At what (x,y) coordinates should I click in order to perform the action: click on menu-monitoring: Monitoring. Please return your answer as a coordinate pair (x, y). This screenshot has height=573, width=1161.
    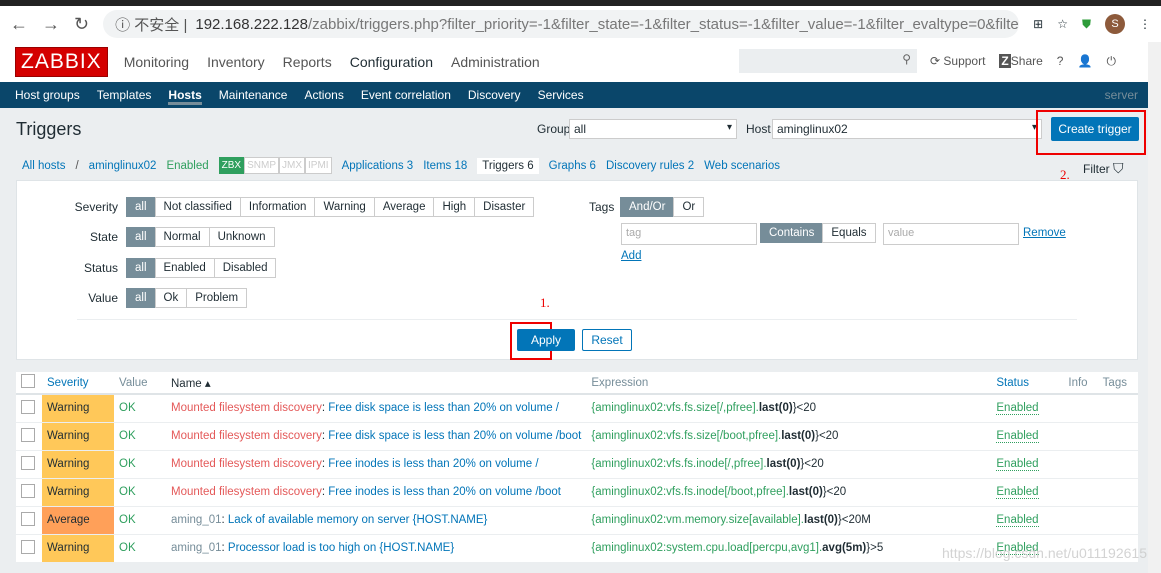
    Looking at the image, I should click on (156, 62).